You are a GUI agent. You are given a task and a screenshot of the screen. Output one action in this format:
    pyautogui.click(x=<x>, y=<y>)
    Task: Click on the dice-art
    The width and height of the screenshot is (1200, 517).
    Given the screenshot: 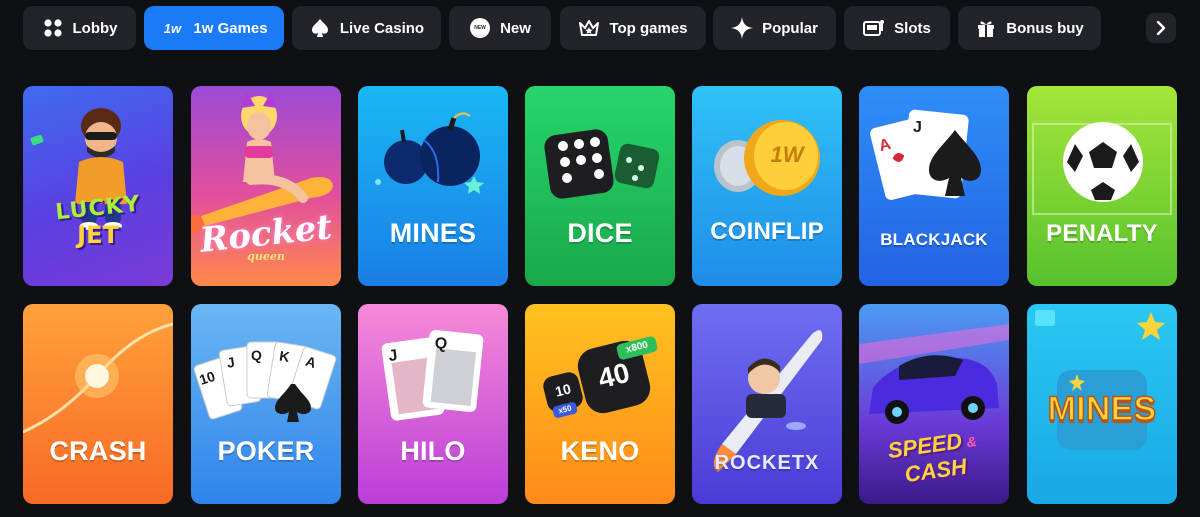 What is the action you would take?
    pyautogui.click(x=602, y=164)
    